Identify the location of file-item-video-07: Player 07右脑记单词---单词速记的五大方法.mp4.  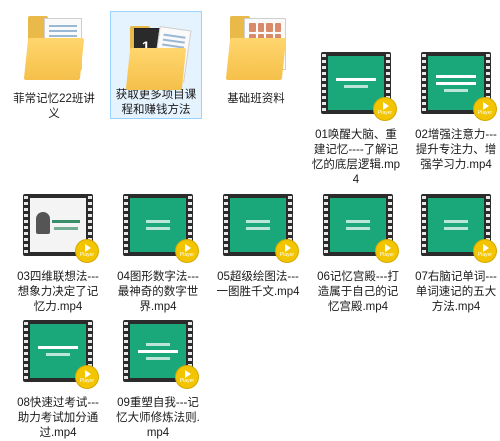
(455, 247).